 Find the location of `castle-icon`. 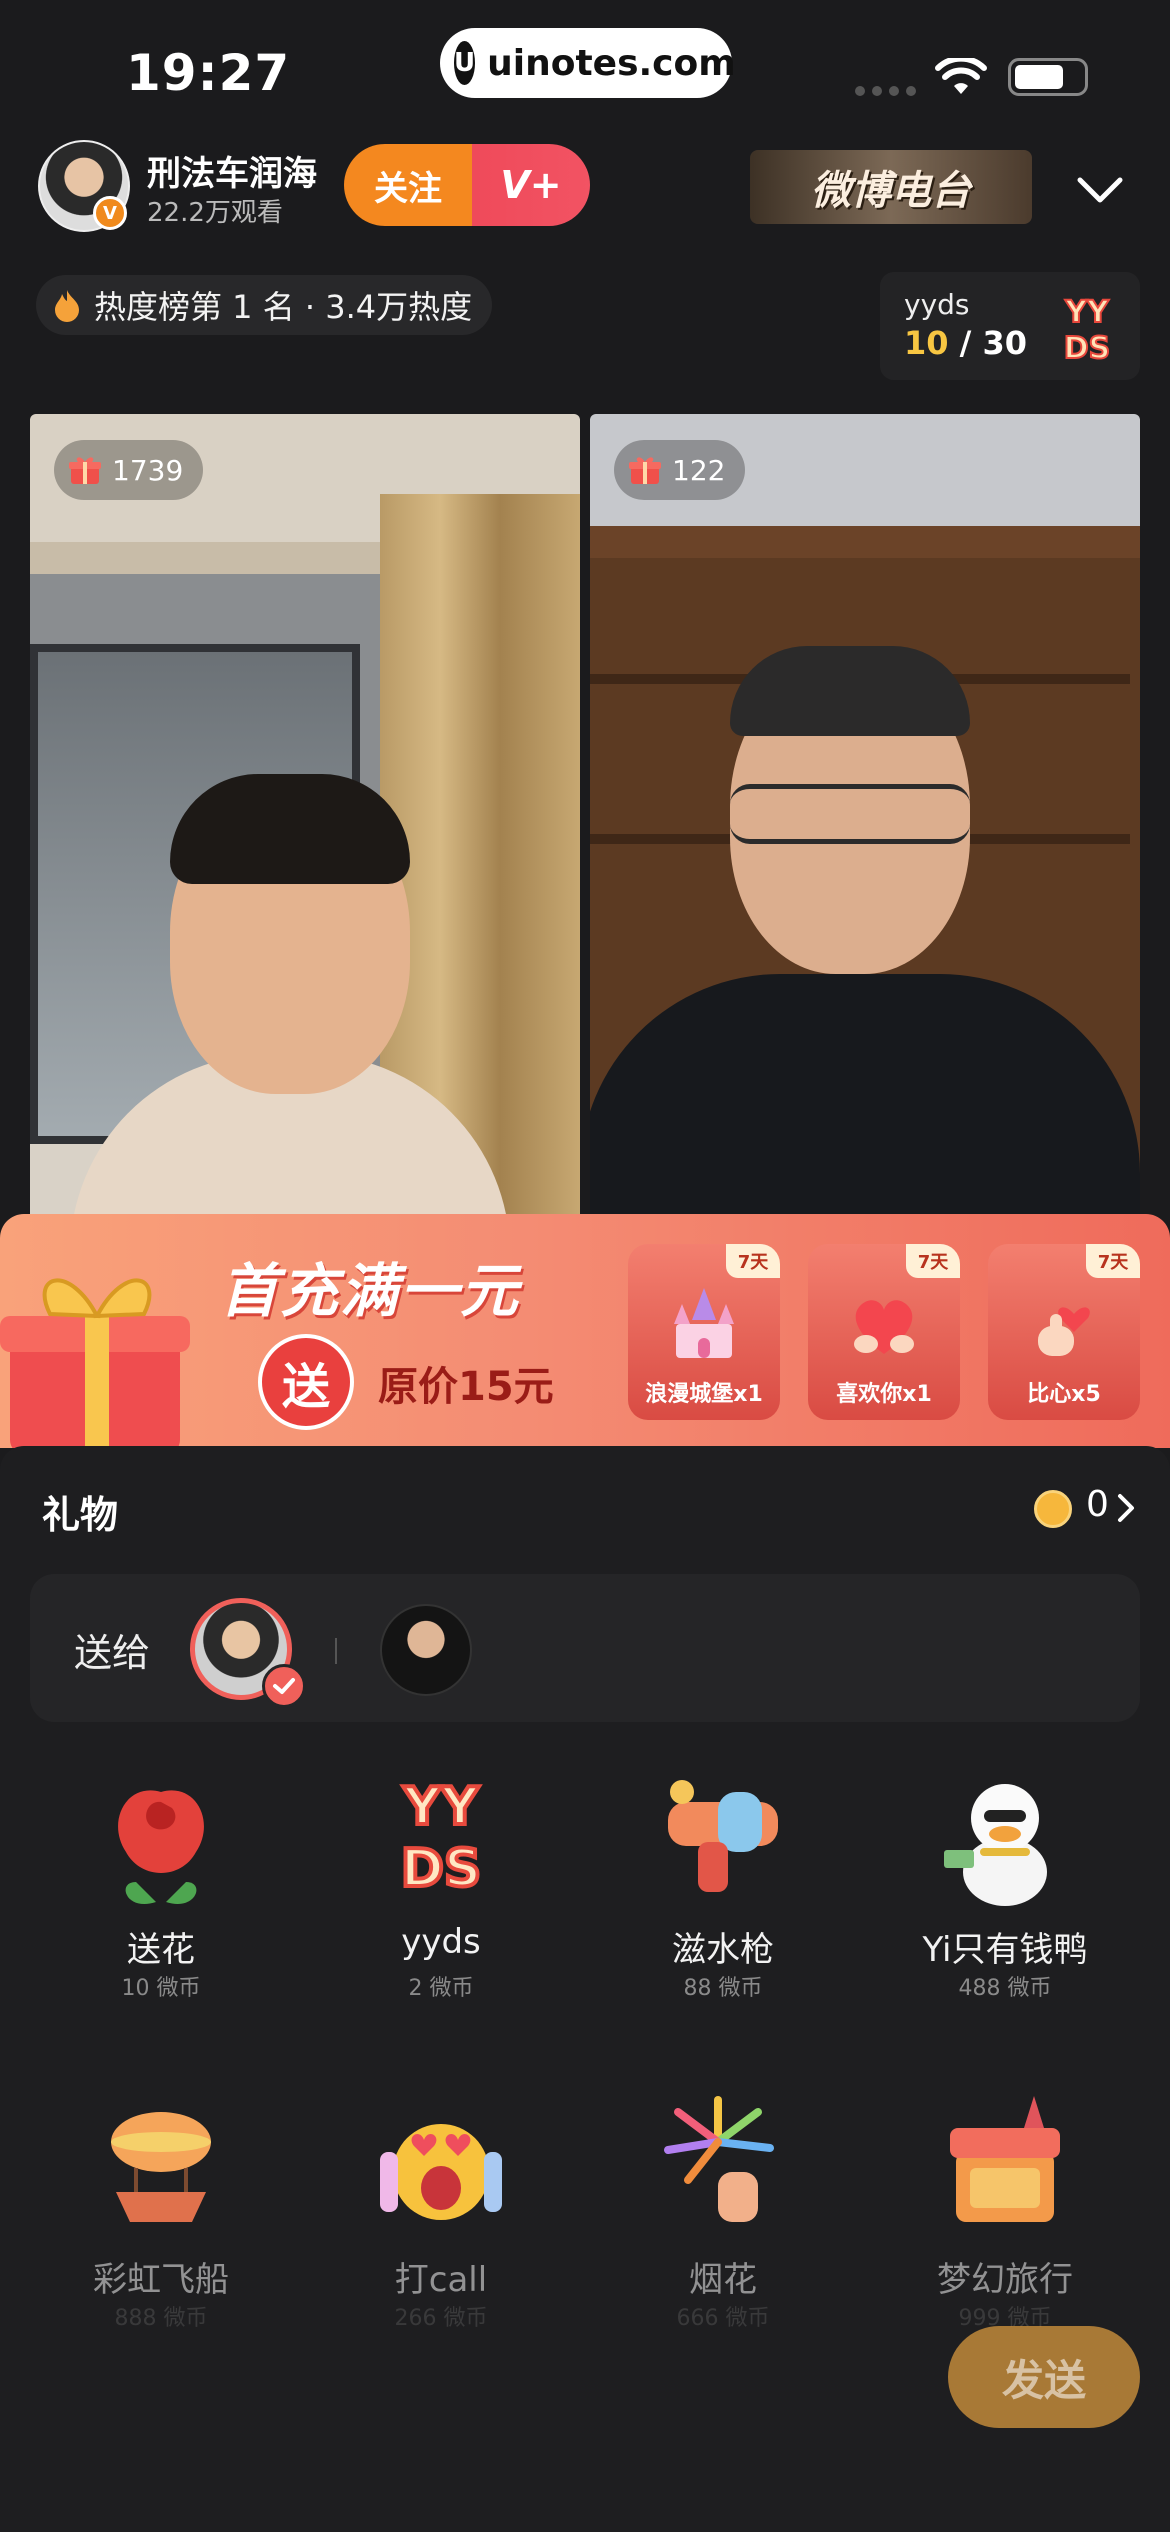

castle-icon is located at coordinates (704, 1323).